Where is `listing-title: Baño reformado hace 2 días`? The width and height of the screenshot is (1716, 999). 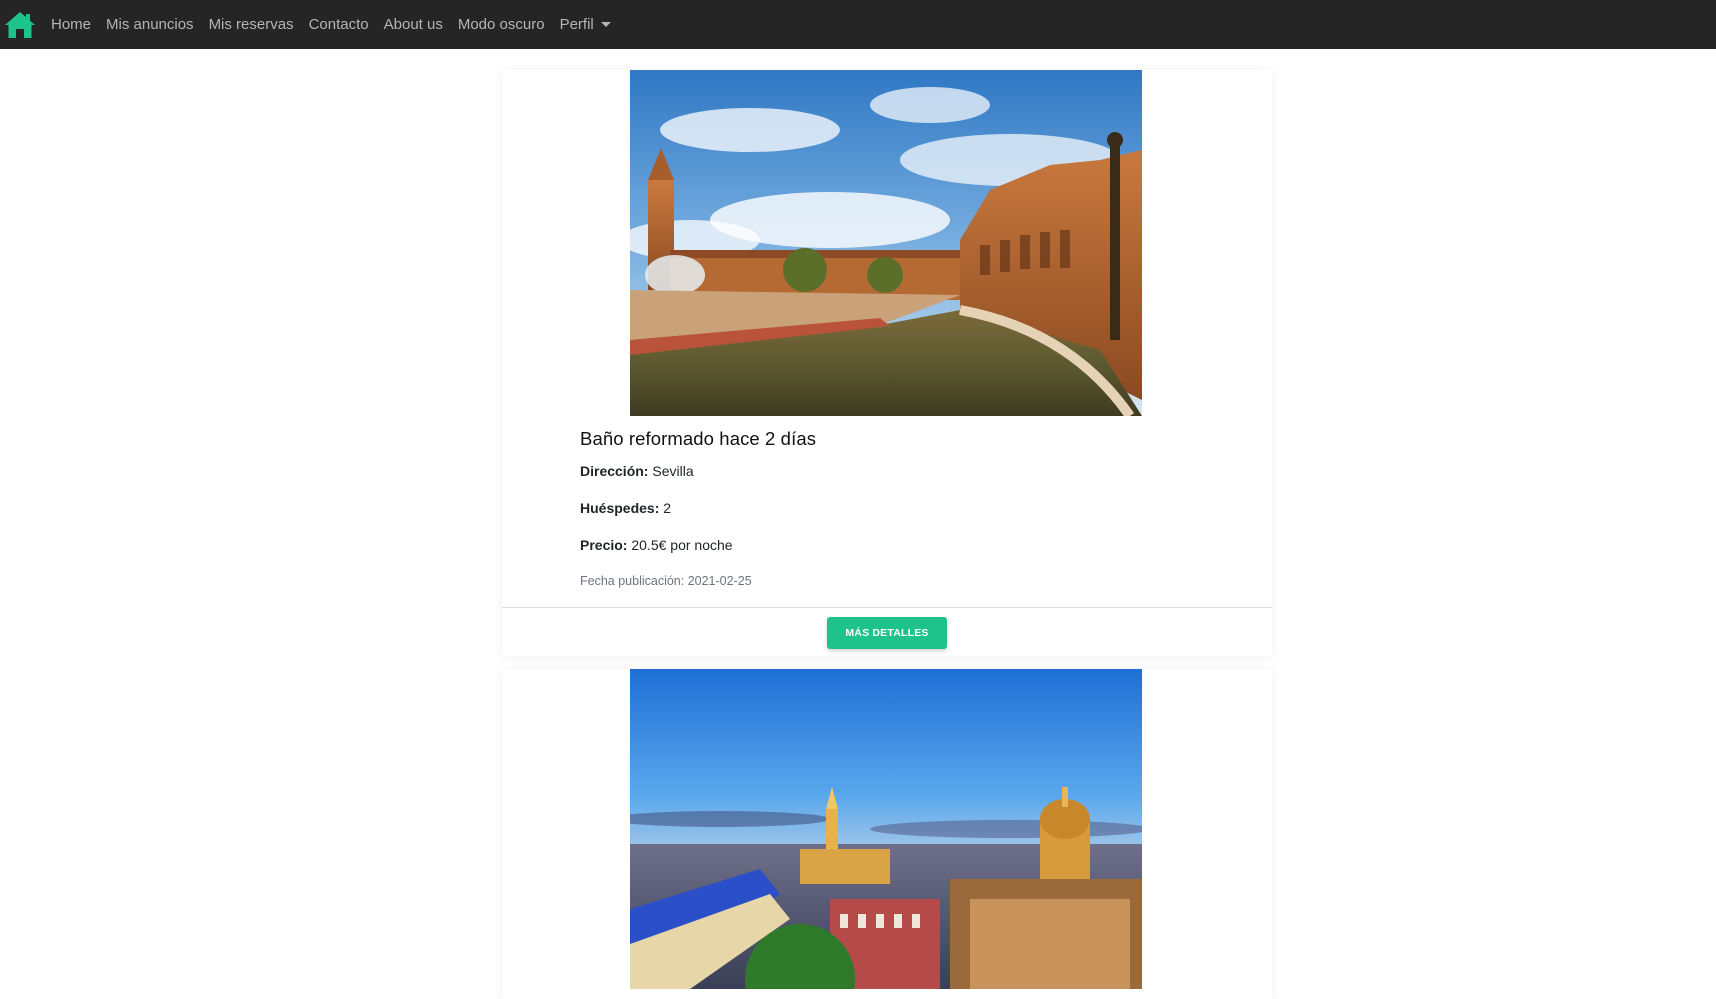
listing-title: Baño reformado hace 2 días is located at coordinates (698, 438).